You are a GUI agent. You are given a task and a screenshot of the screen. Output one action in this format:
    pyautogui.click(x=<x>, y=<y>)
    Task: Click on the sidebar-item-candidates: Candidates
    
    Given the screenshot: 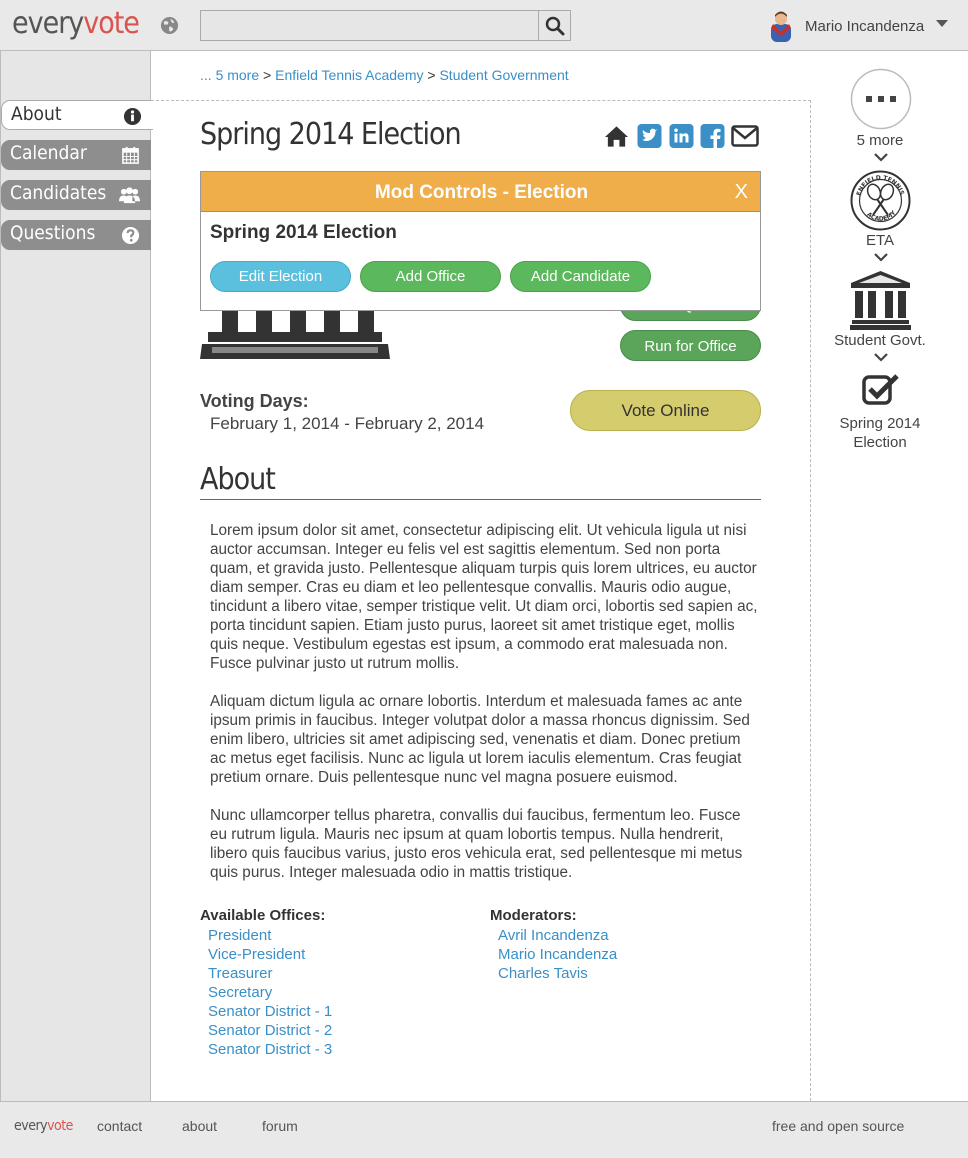 What is the action you would take?
    pyautogui.click(x=76, y=195)
    